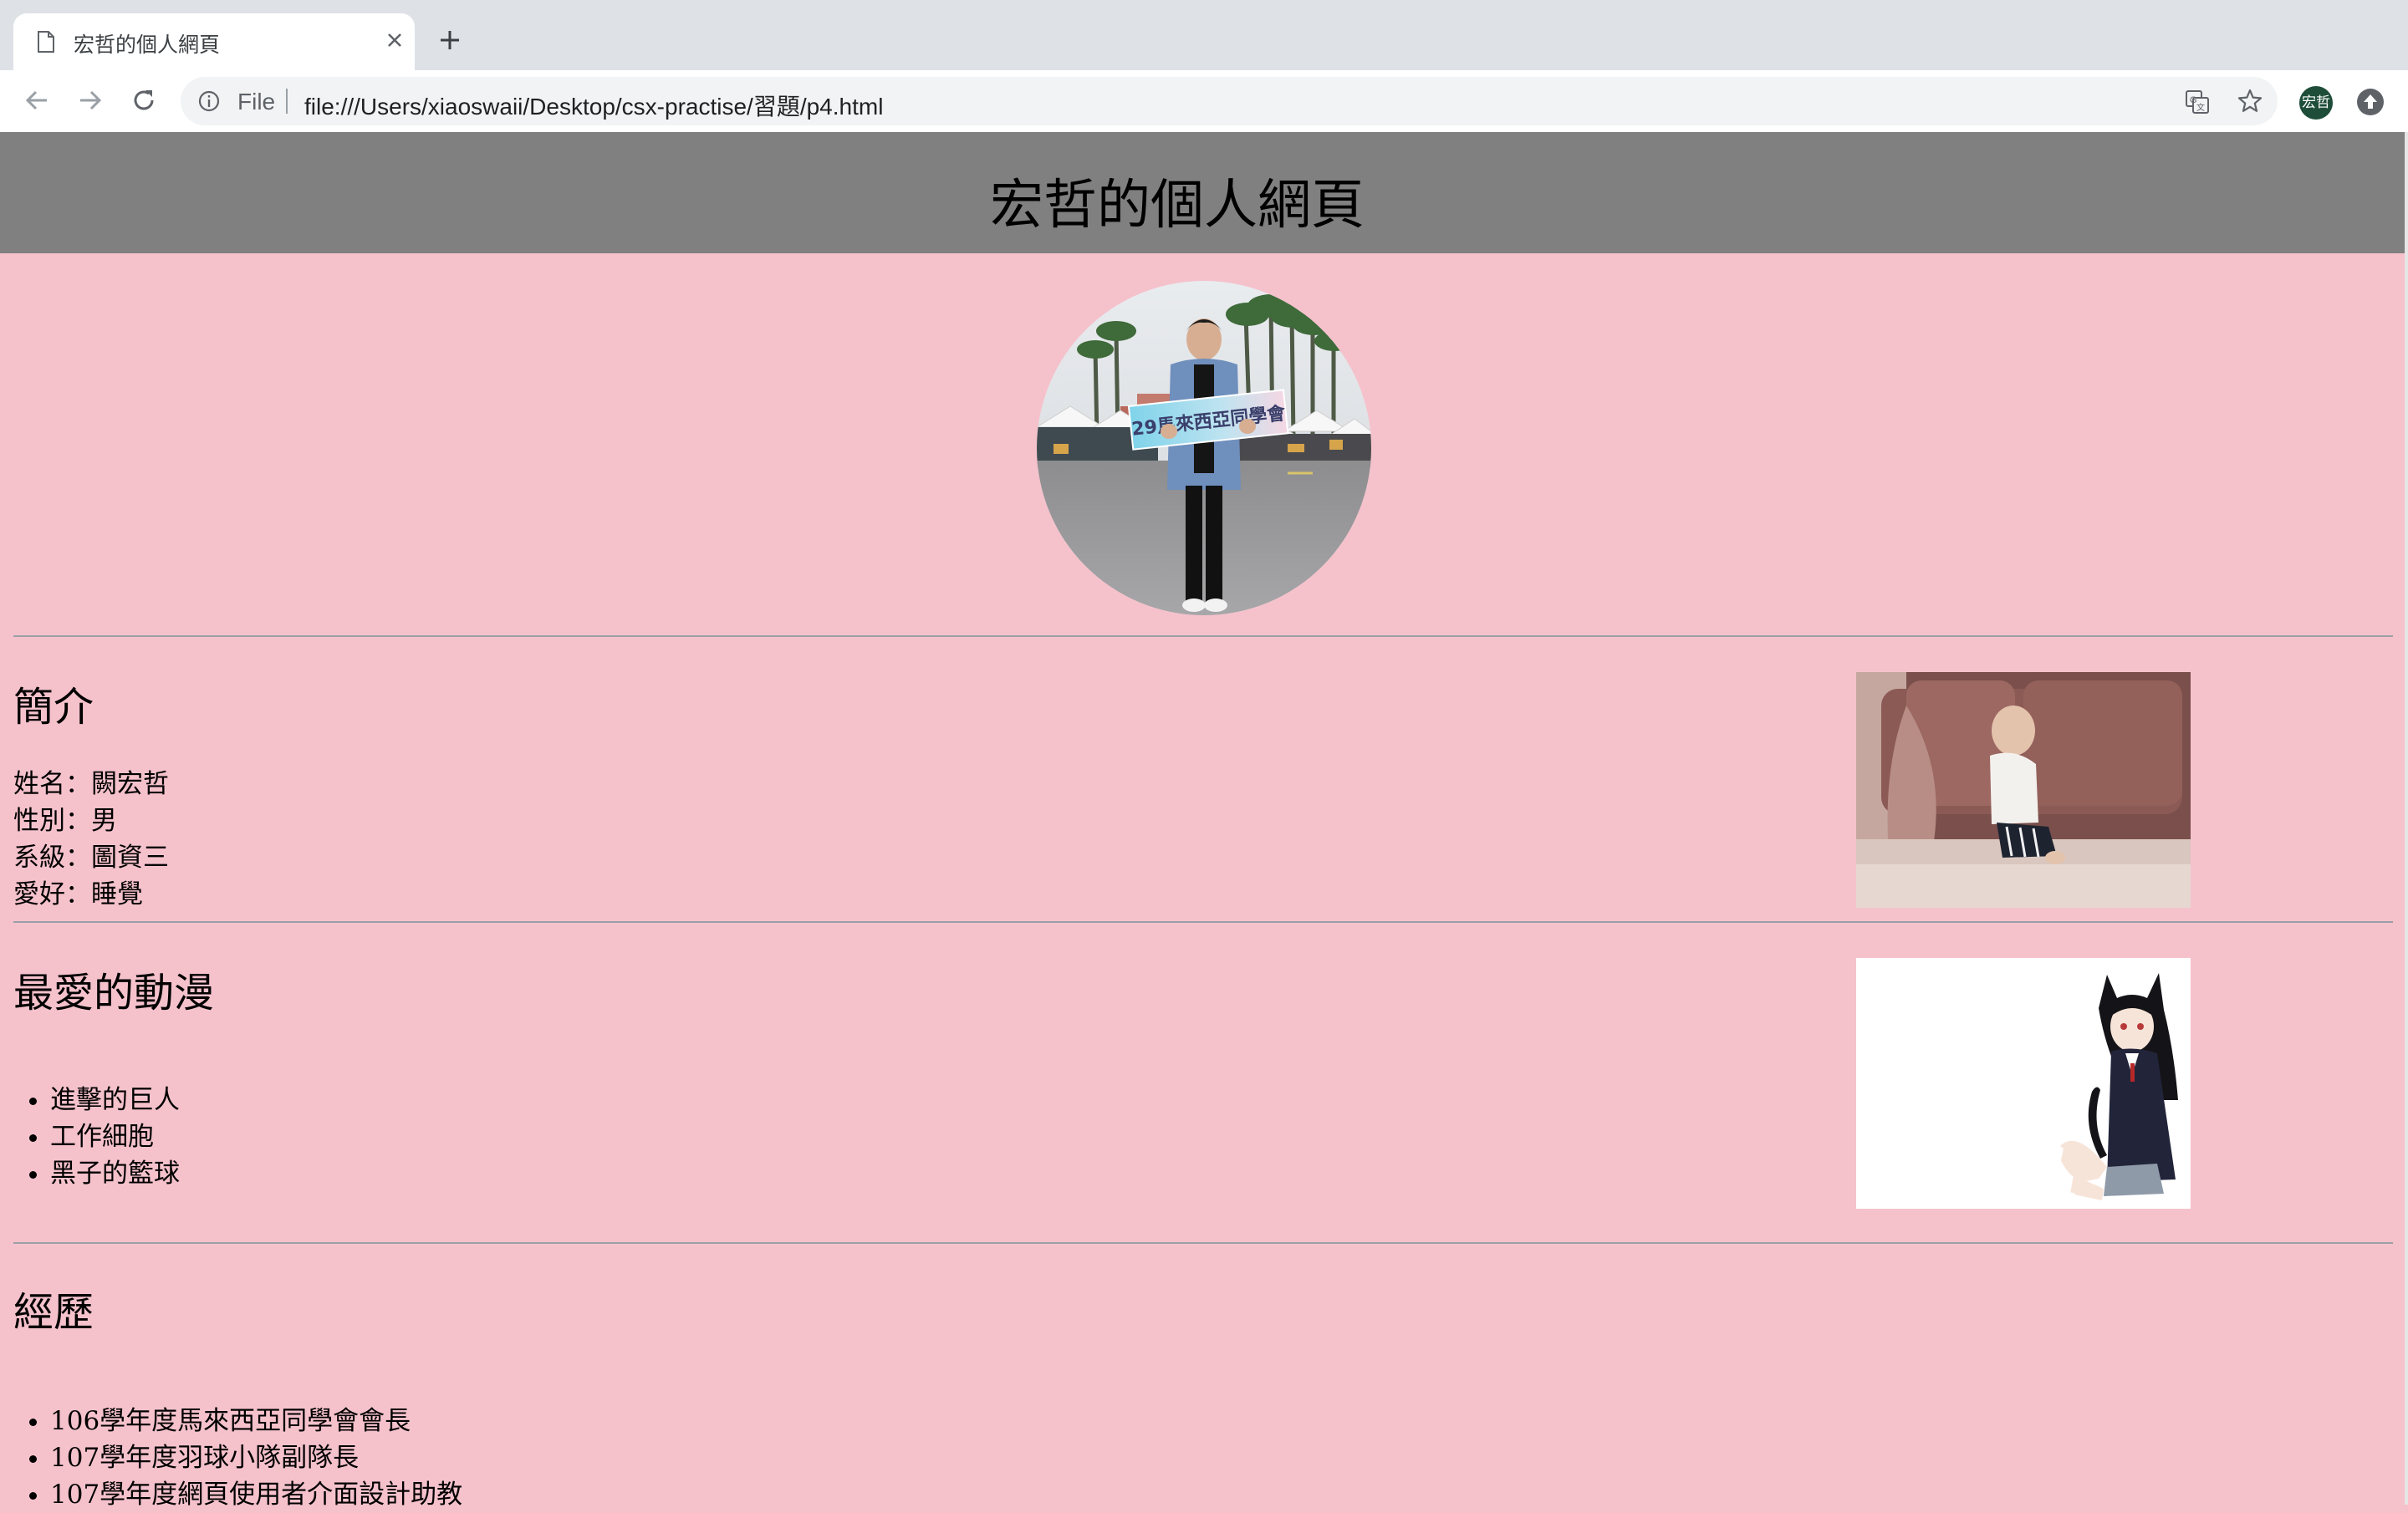 The height and width of the screenshot is (1513, 2408). Describe the element at coordinates (2023, 790) in the screenshot. I see `baby-on-sofa-image` at that location.